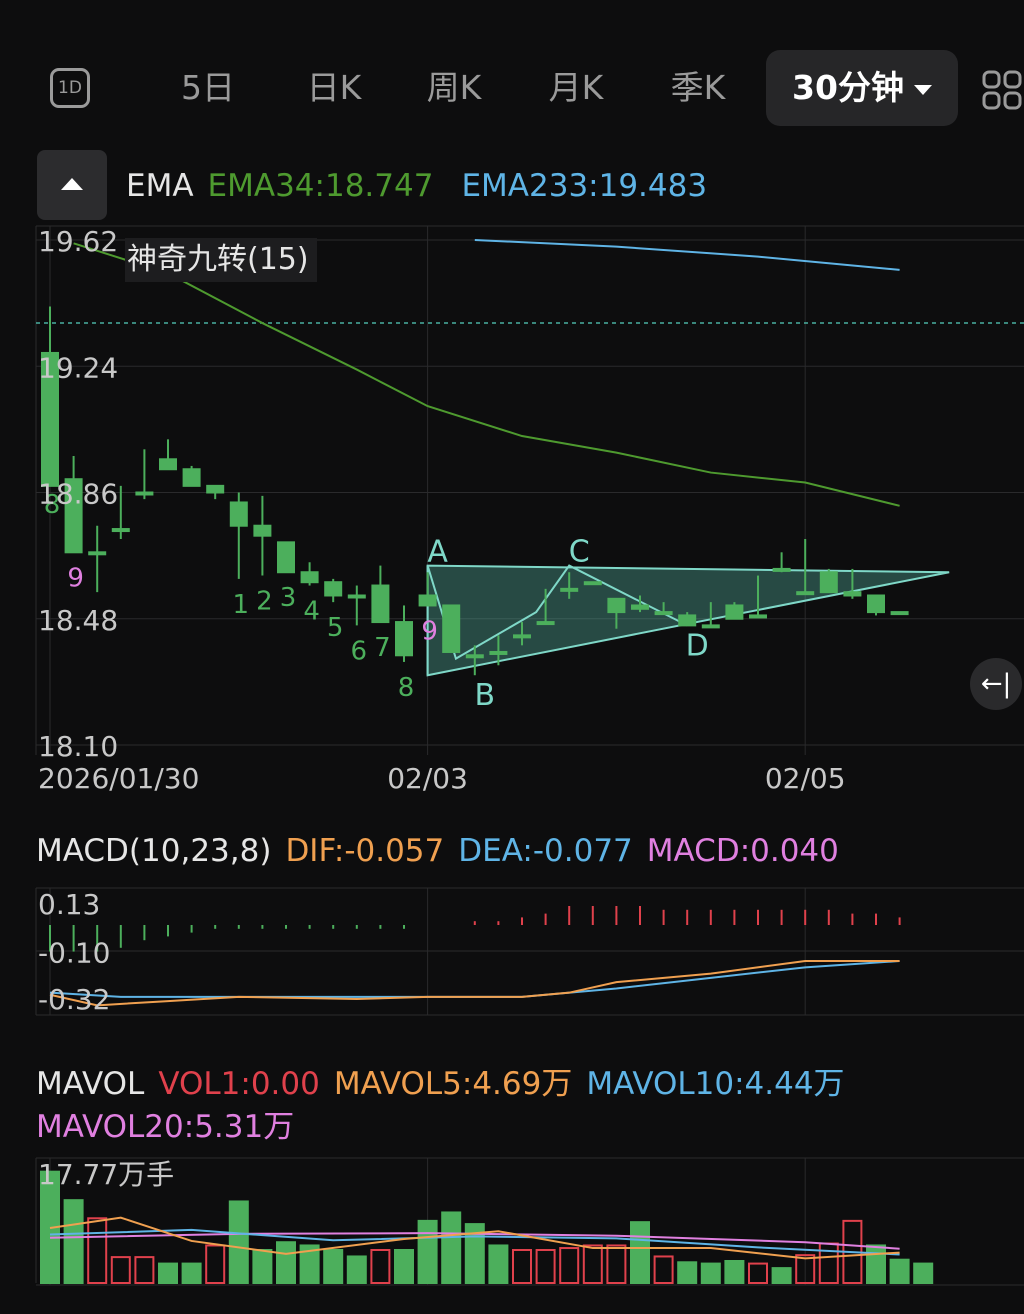 This screenshot has width=1024, height=1314. Describe the element at coordinates (90, 1084) in the screenshot. I see `mavol-legend-name: MAVOL` at that location.